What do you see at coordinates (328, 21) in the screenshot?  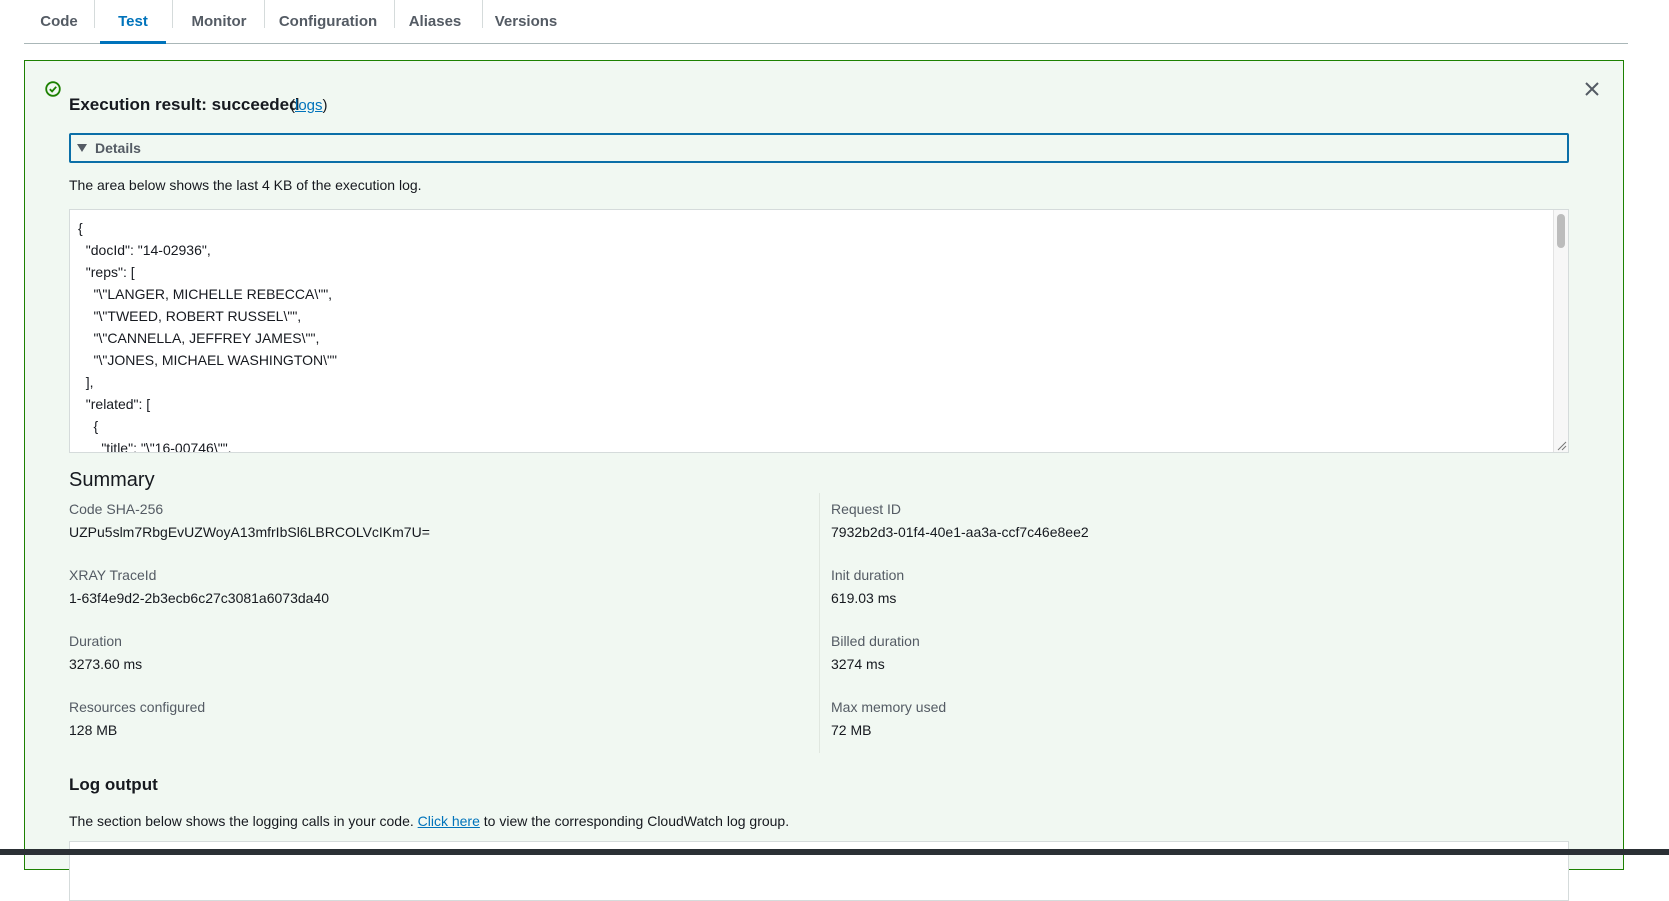 I see `tab-configuration: Configuration` at bounding box center [328, 21].